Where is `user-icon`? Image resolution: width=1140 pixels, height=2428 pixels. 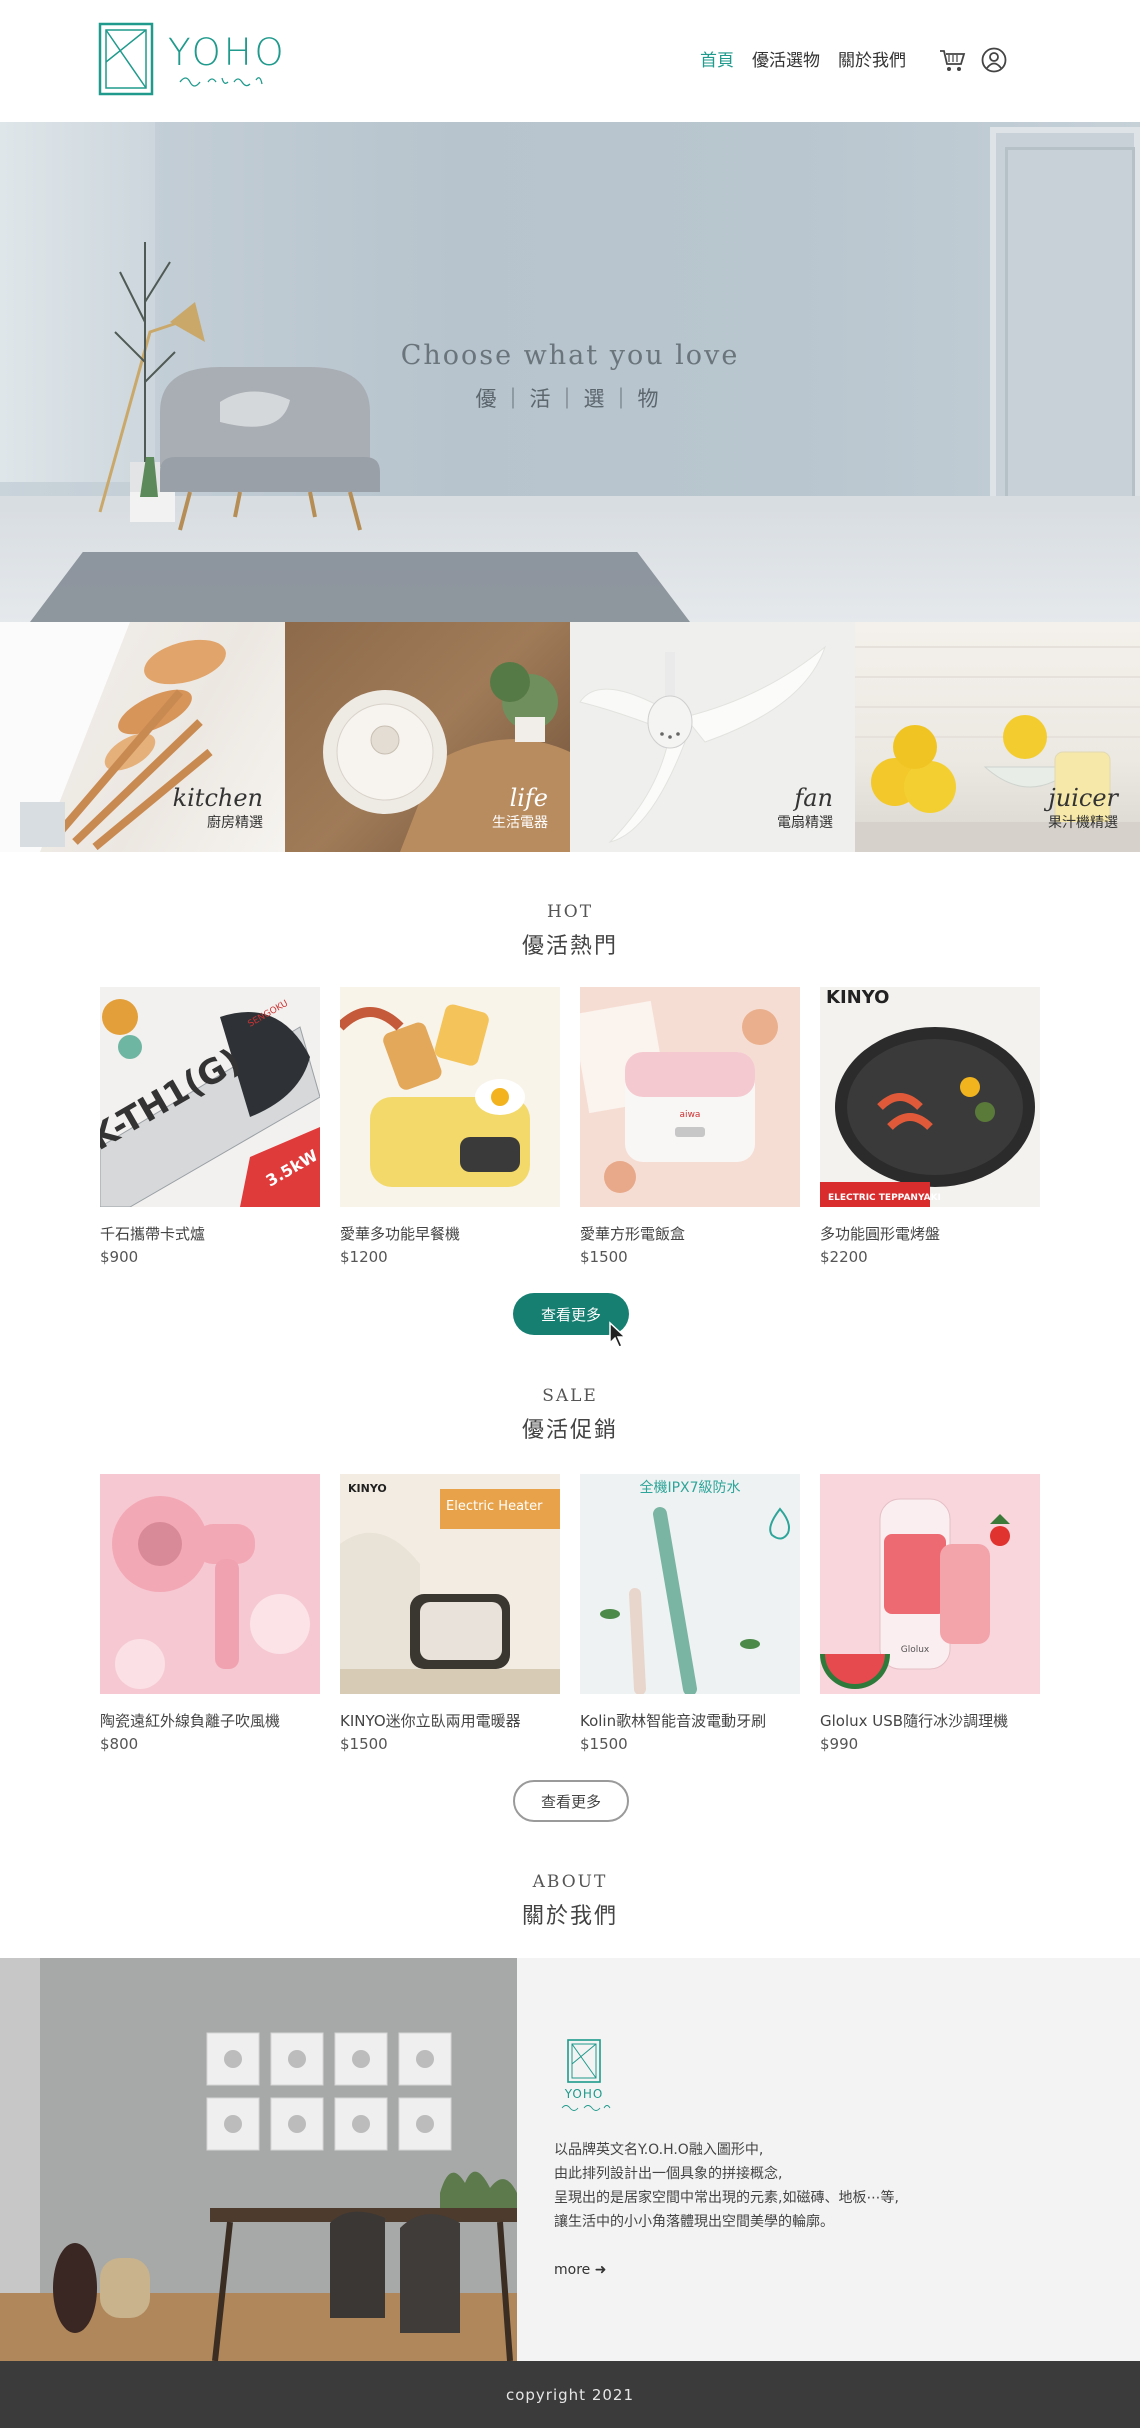 user-icon is located at coordinates (994, 60).